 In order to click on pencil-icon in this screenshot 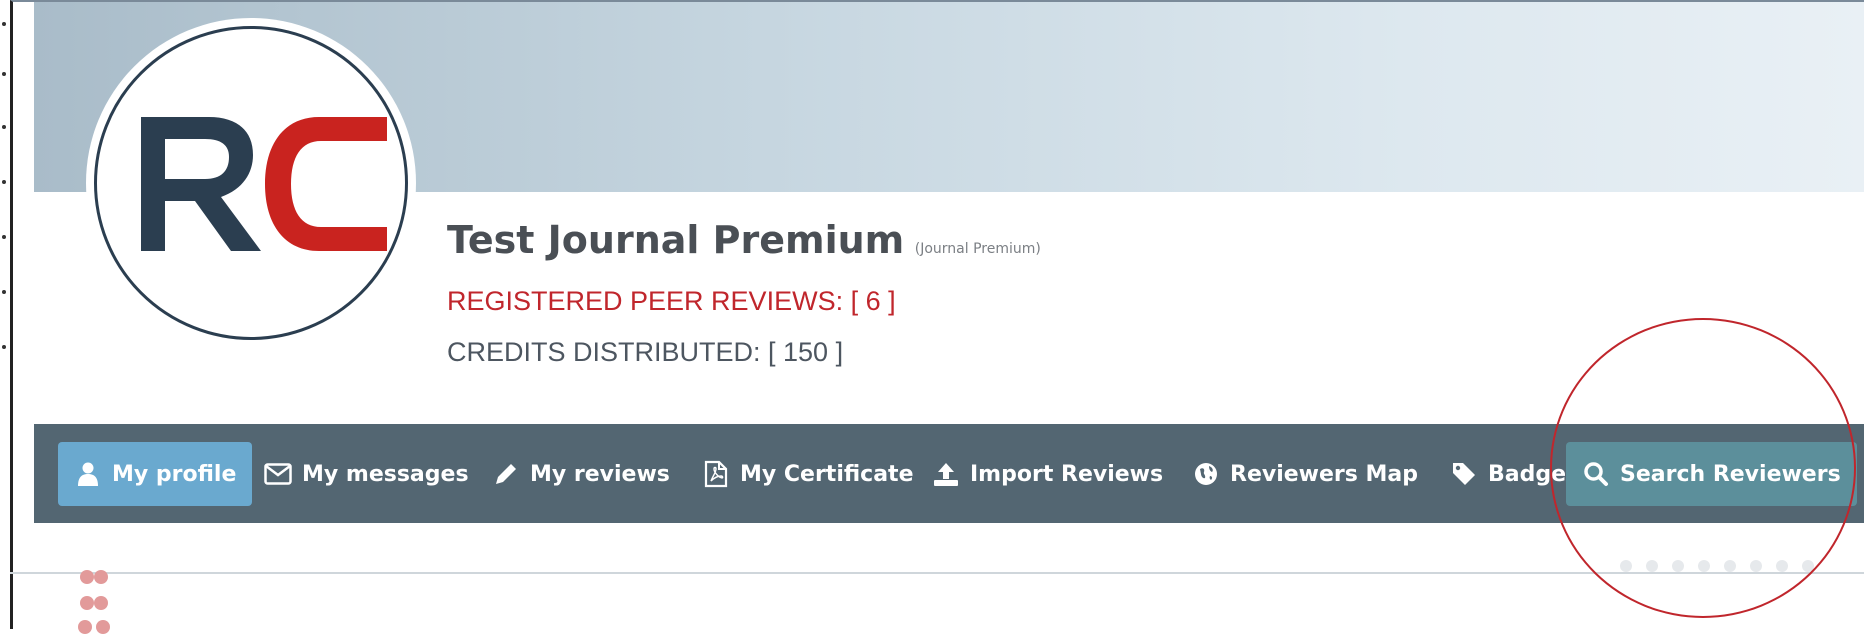, I will do `click(506, 474)`.